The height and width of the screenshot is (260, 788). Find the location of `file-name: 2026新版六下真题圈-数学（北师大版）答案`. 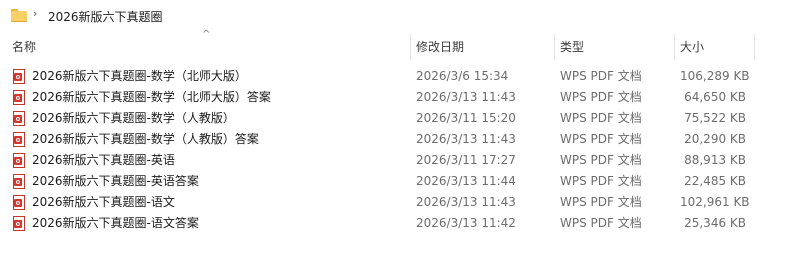

file-name: 2026新版六下真题圈-数学（北师大版）答案 is located at coordinates (151, 97).